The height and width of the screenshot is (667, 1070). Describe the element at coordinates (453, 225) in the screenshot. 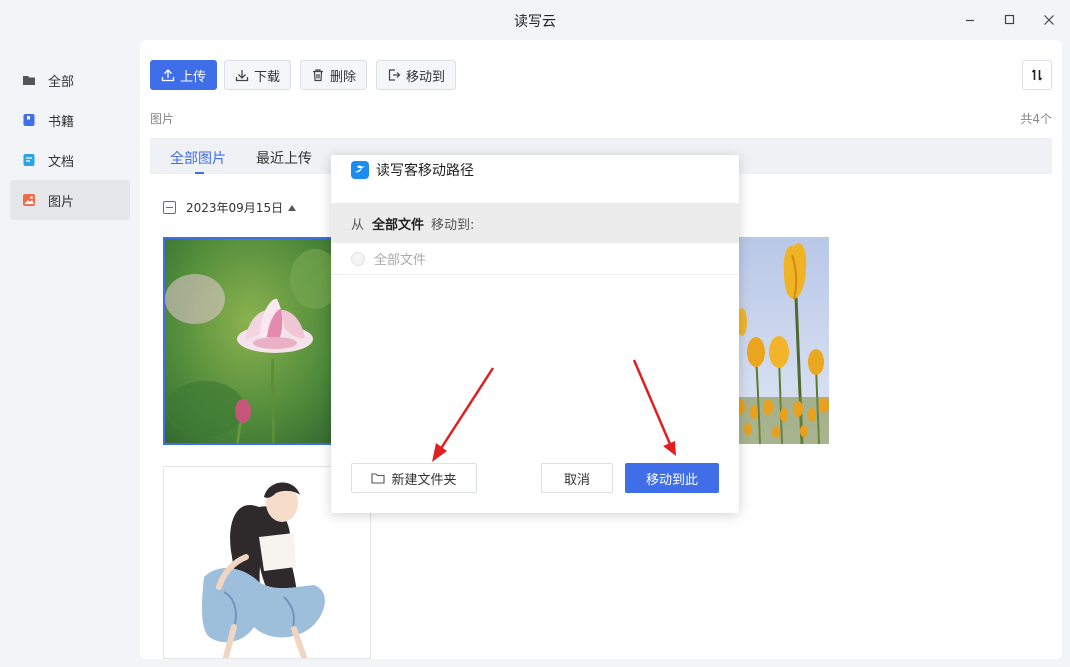

I see `path-suffix-label: 移动到:` at that location.